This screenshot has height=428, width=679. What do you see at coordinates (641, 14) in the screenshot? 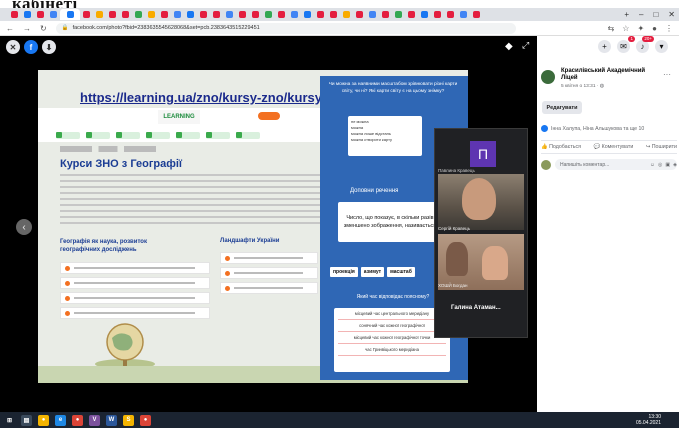
I see `minimize-button: –` at bounding box center [641, 14].